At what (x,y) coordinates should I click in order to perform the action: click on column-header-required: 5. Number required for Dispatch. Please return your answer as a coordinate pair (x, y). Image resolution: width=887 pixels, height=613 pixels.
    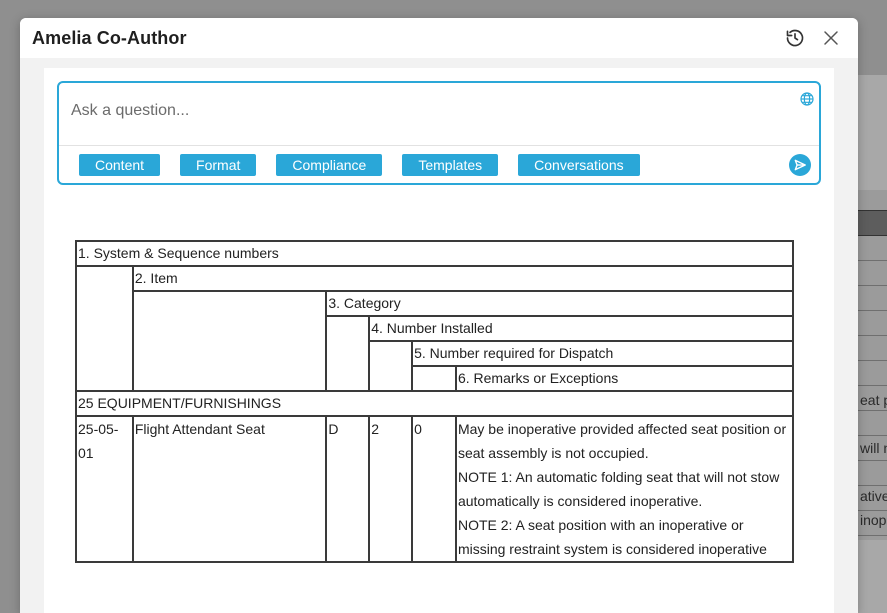
    Looking at the image, I should click on (602, 353).